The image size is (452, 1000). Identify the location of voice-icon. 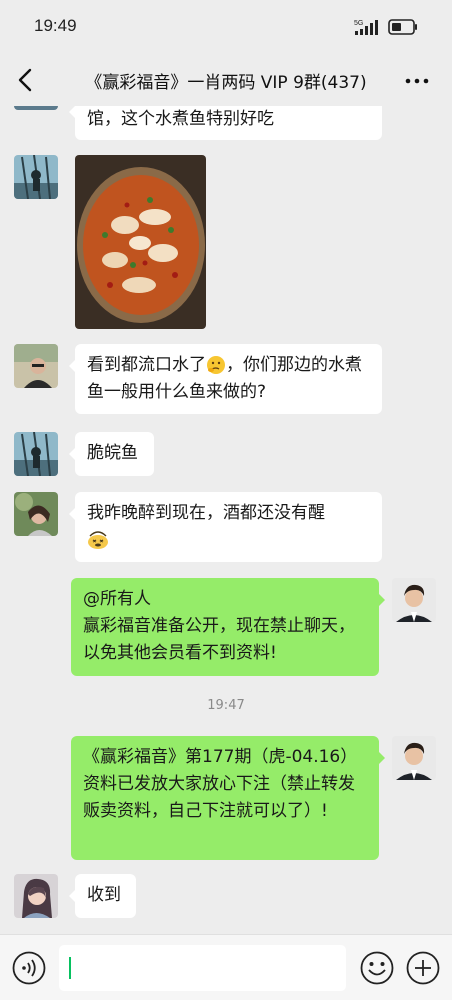
(29, 968).